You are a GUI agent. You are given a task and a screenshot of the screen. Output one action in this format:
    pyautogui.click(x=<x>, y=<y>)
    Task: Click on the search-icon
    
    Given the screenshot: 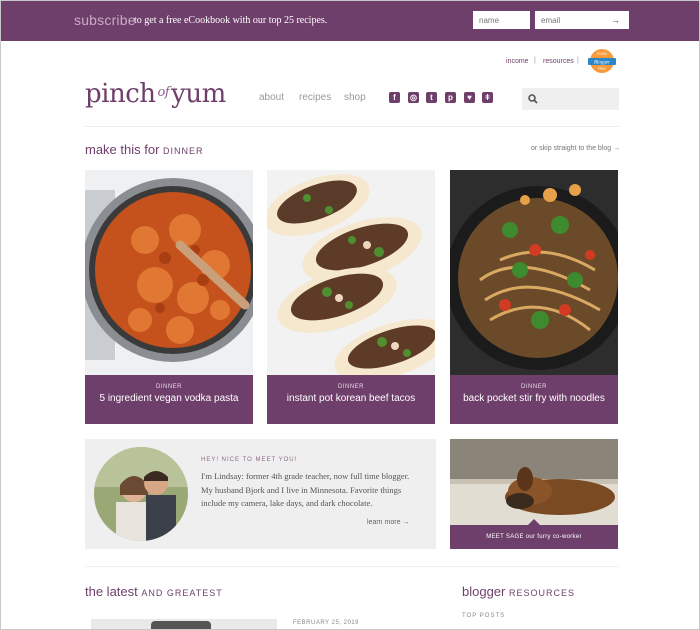 What is the action you would take?
    pyautogui.click(x=533, y=99)
    